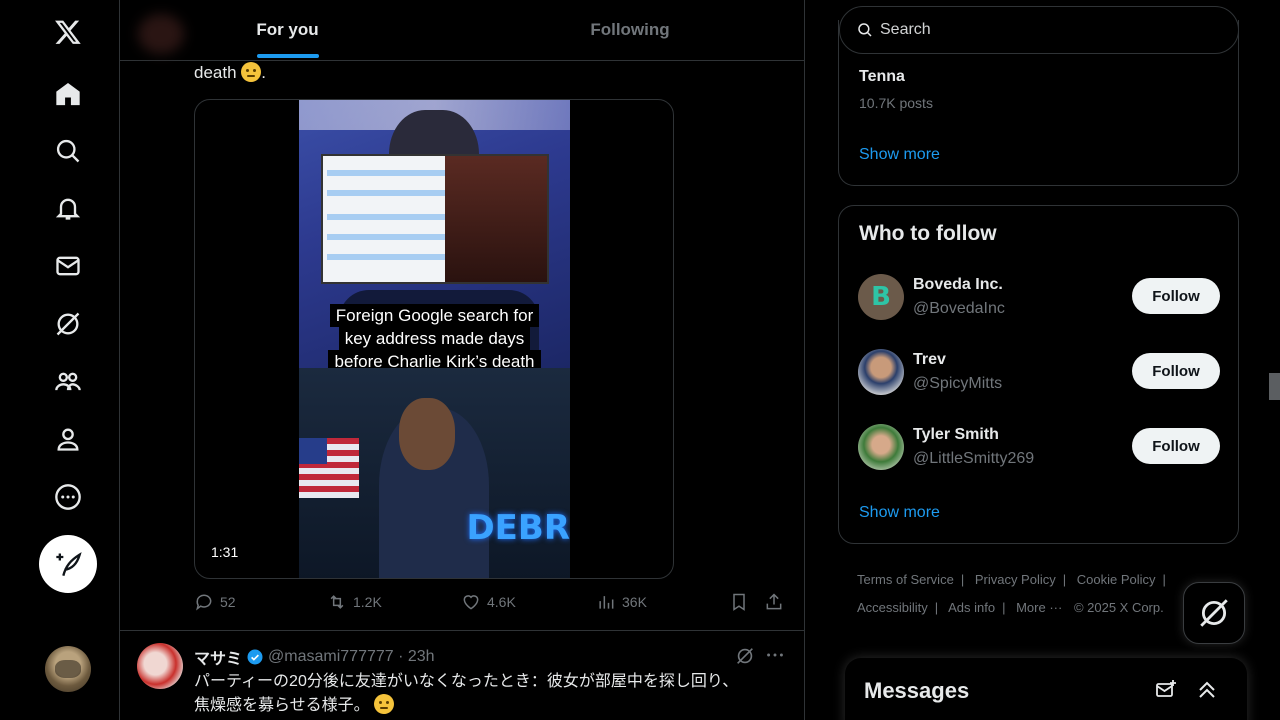  What do you see at coordinates (228, 602) in the screenshot?
I see `reply-count: 52` at bounding box center [228, 602].